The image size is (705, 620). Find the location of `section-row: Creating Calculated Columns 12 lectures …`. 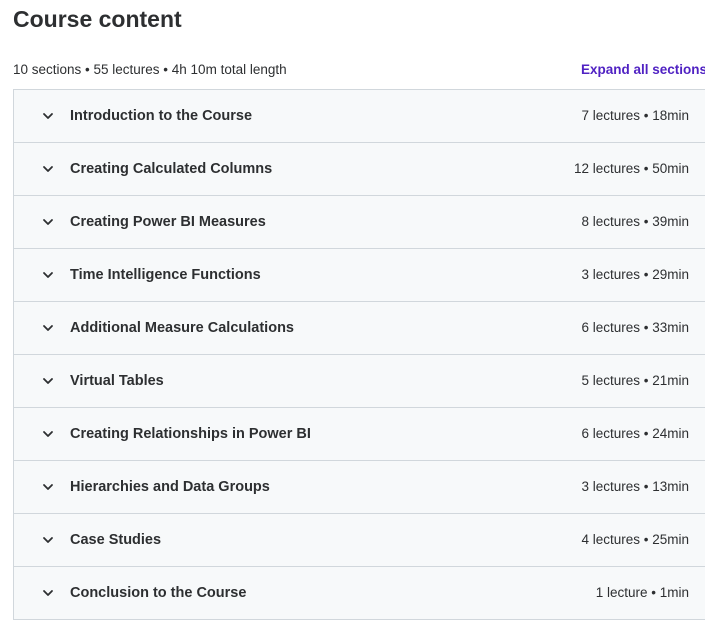

section-row: Creating Calculated Columns 12 lectures … is located at coordinates (359, 169).